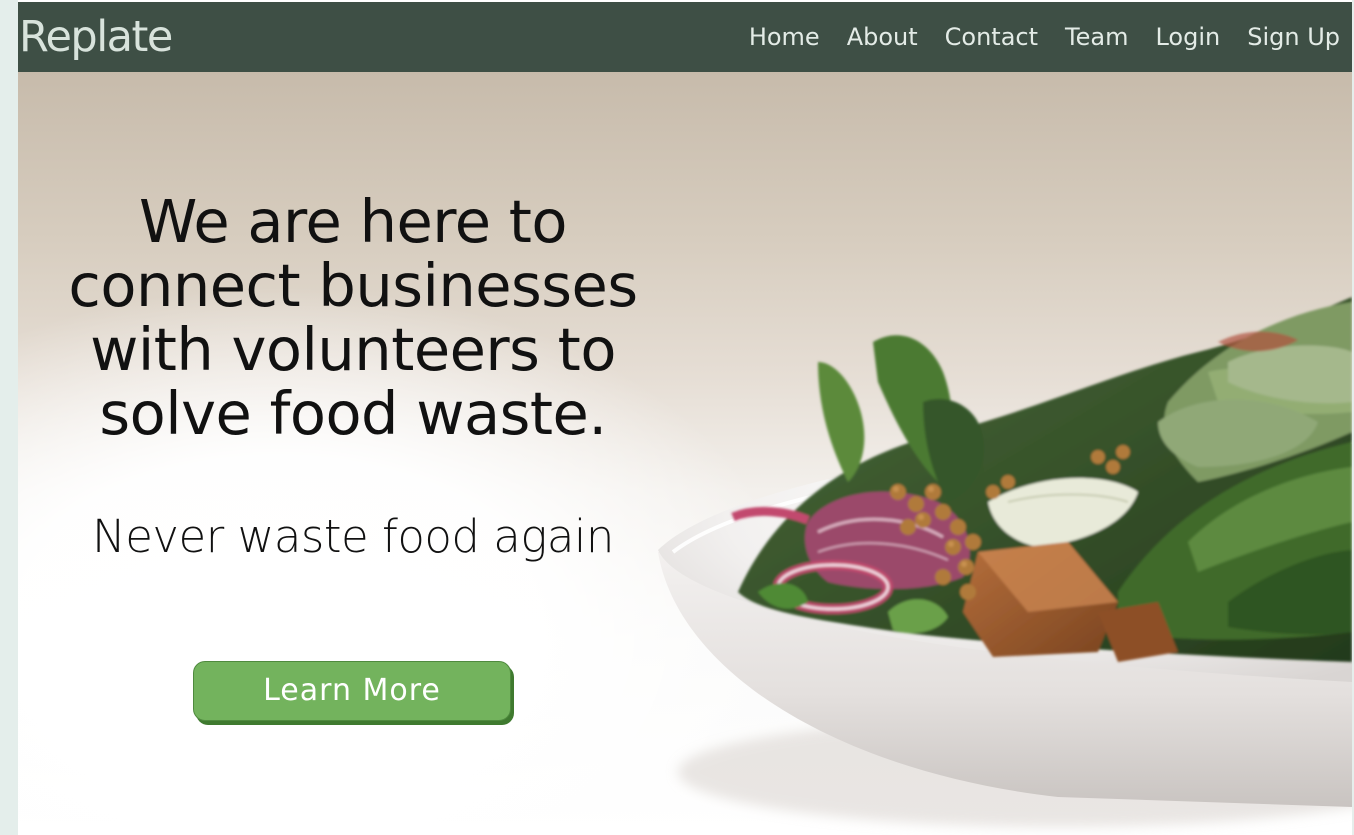 The height and width of the screenshot is (835, 1354). What do you see at coordinates (1293, 37) in the screenshot?
I see `nav-signup-link: Sign Up` at bounding box center [1293, 37].